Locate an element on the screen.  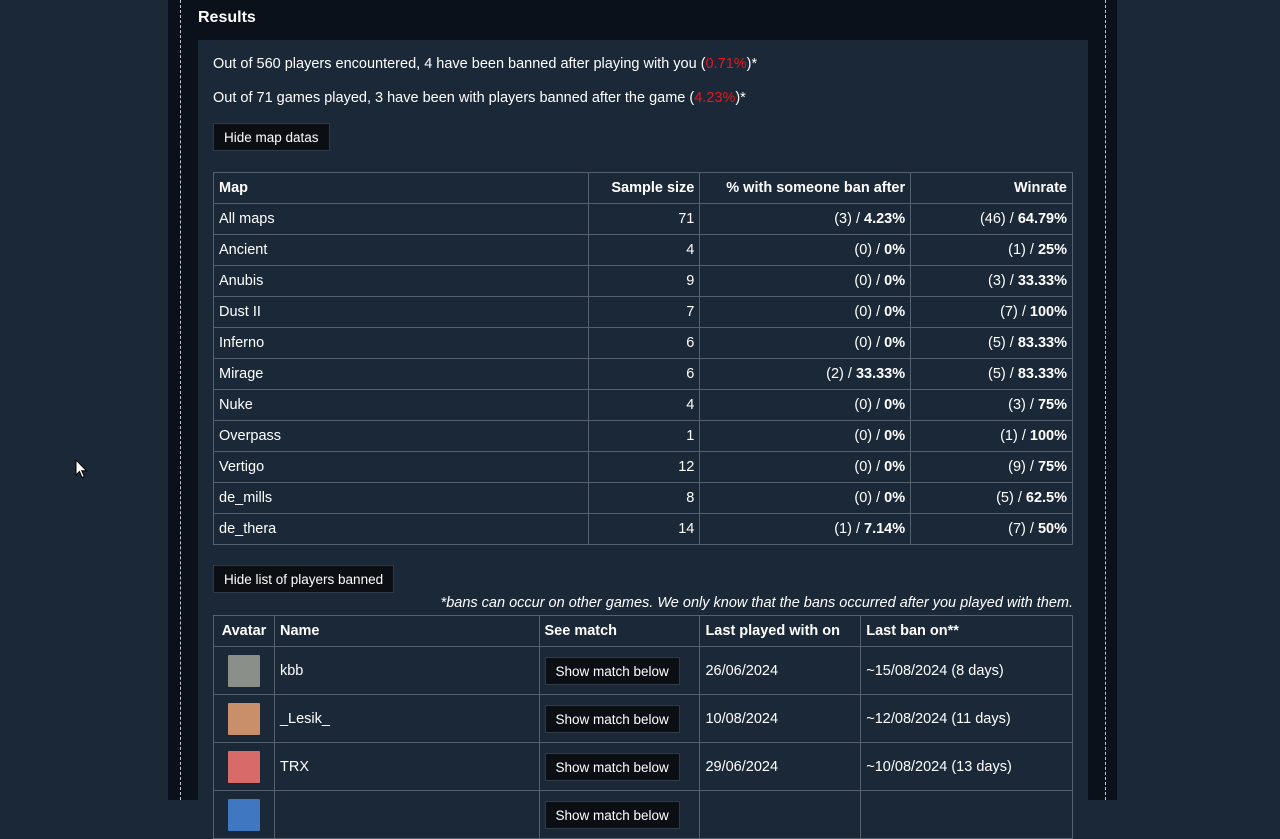
sample-size: 8 is located at coordinates (644, 498).